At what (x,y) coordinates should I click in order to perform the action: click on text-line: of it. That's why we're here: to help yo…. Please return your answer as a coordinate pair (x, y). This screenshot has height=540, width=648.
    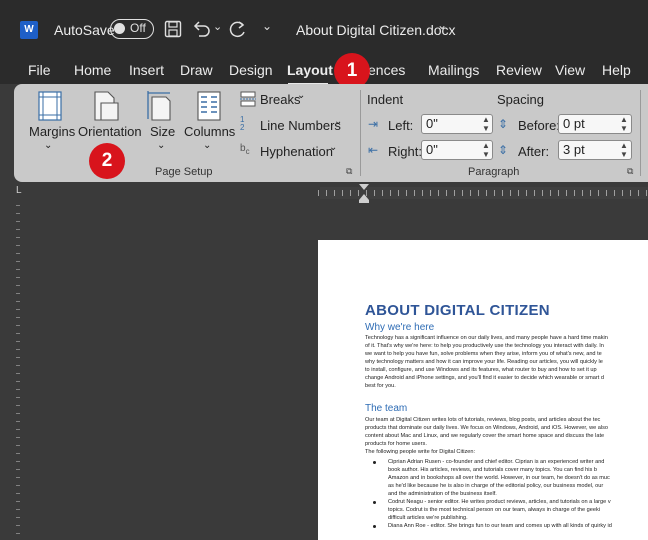
    Looking at the image, I should click on (484, 346).